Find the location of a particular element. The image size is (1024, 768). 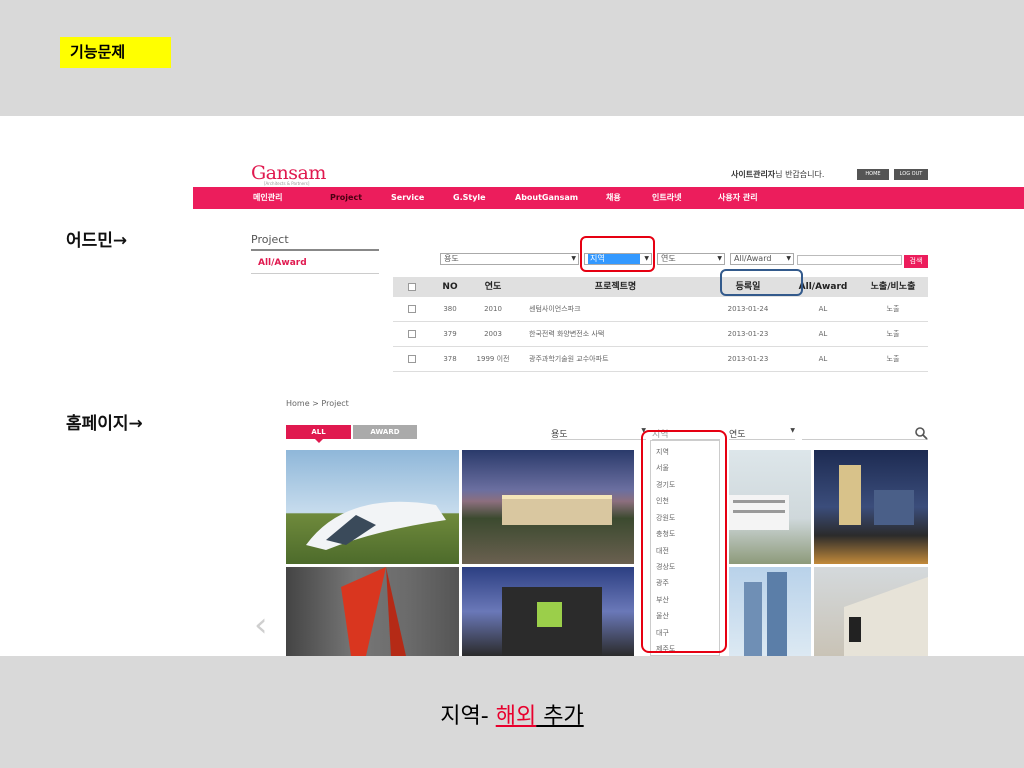

table-row: 379 2003 한국전력 화양변전소 사택 2013-01-23 AL 노출 is located at coordinates (660, 334).